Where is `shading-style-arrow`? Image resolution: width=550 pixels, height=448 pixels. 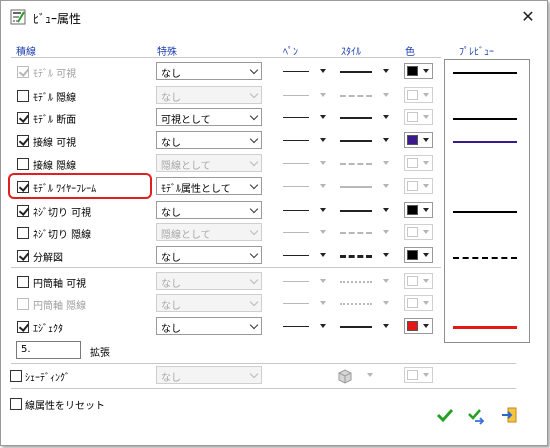 shading-style-arrow is located at coordinates (370, 375).